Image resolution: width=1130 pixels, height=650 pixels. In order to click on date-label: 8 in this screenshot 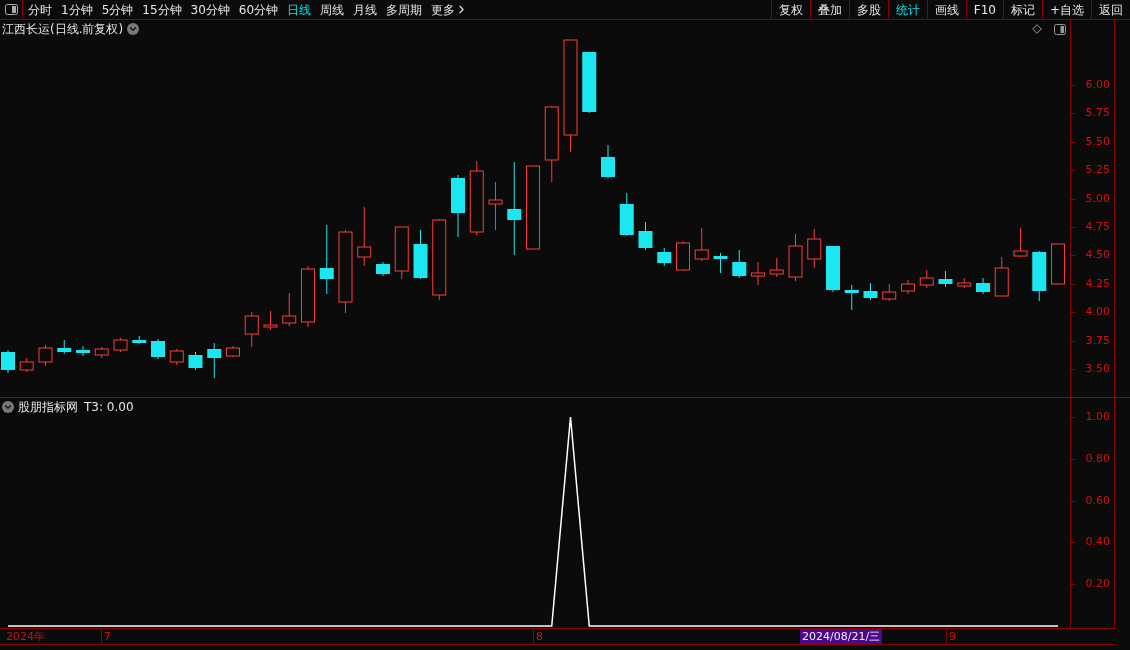, I will do `click(538, 636)`.